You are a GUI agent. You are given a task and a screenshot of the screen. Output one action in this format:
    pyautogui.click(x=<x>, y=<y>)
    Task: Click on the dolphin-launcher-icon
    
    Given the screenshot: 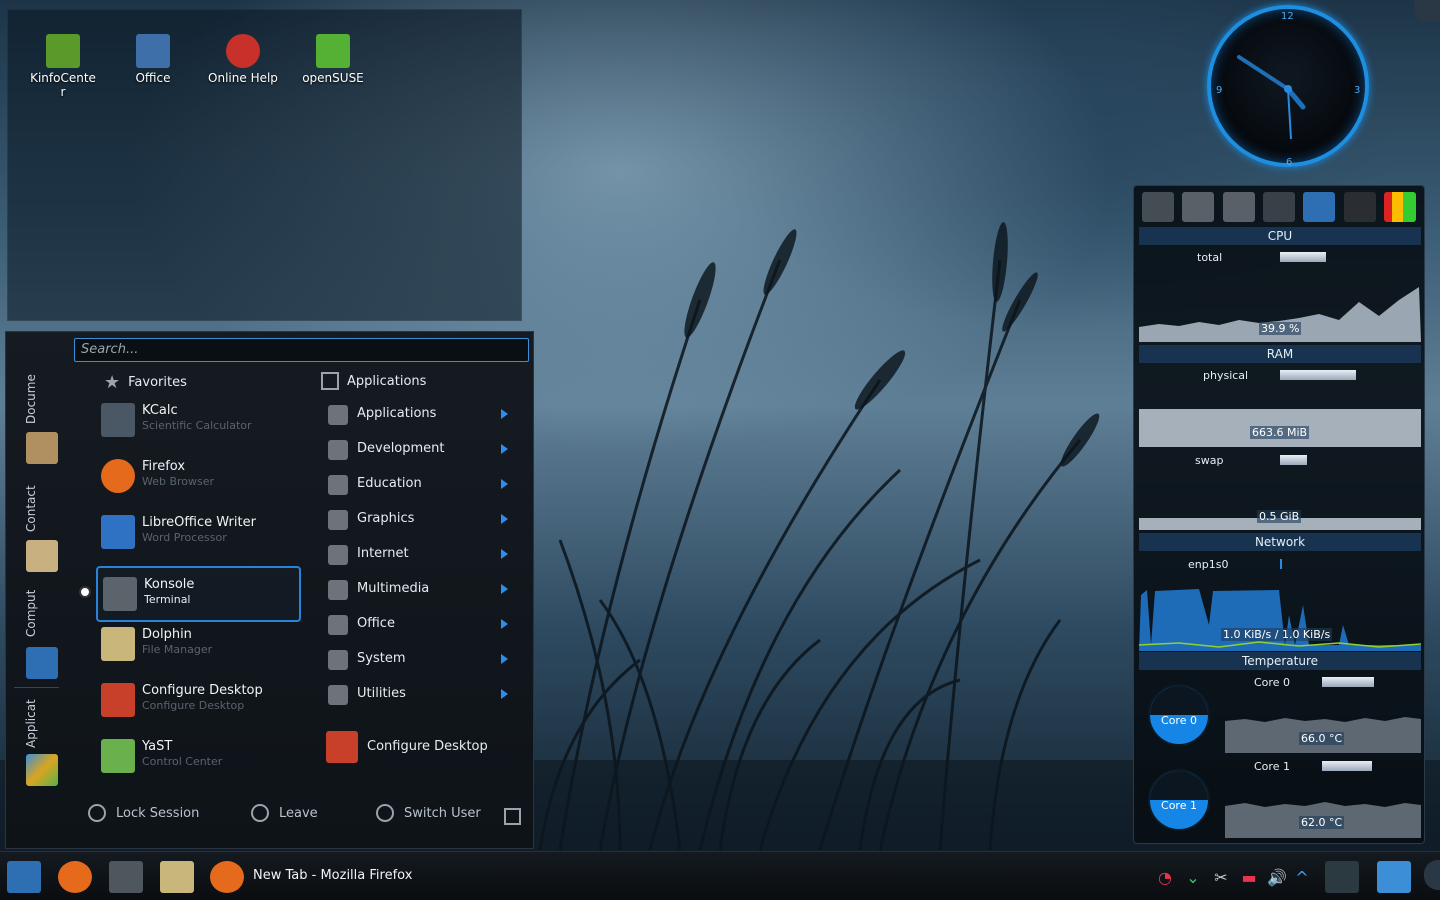 What is the action you would take?
    pyautogui.click(x=177, y=877)
    